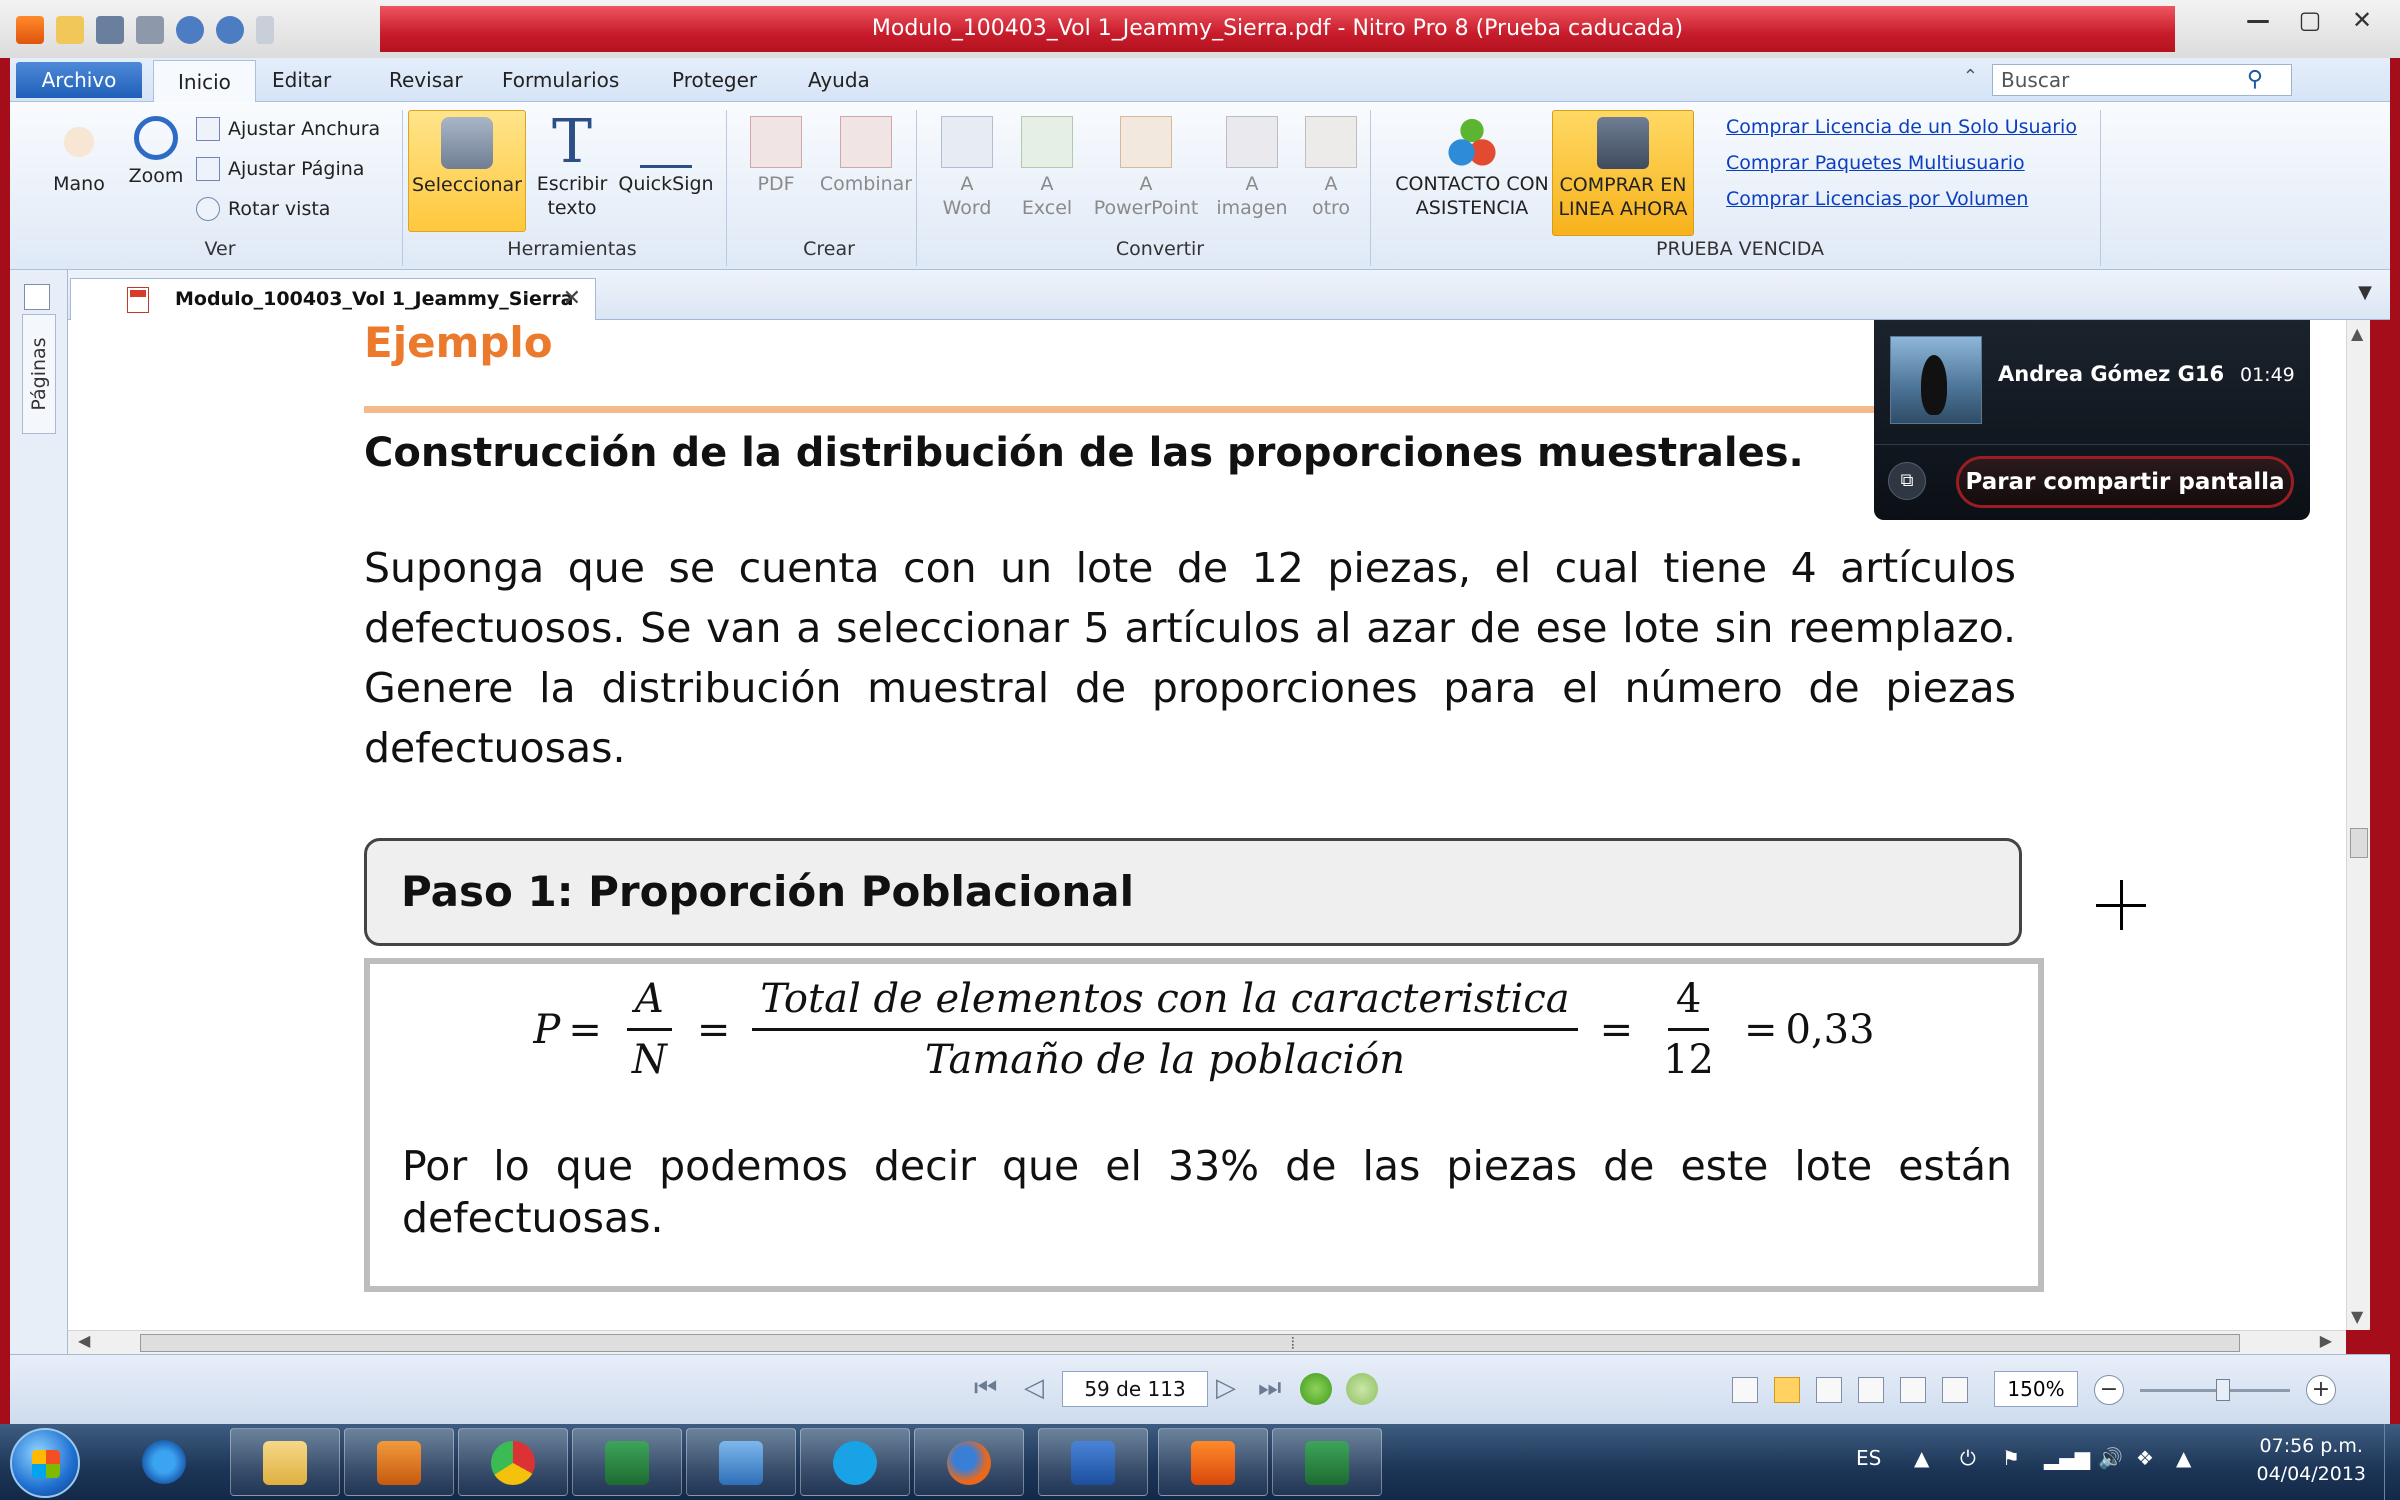 The width and height of the screenshot is (2400, 1500). Describe the element at coordinates (1970, 76) in the screenshot. I see `collapse-ribbon-icon: ⌃` at that location.